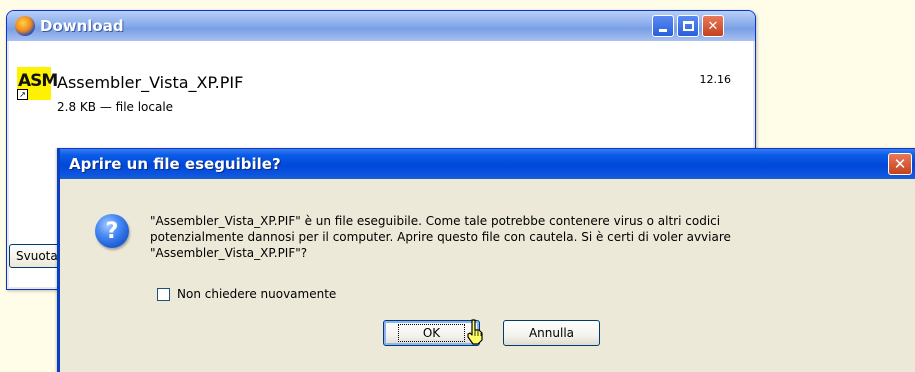 This screenshot has width=915, height=372. What do you see at coordinates (663, 30) in the screenshot?
I see `minimize-icon` at bounding box center [663, 30].